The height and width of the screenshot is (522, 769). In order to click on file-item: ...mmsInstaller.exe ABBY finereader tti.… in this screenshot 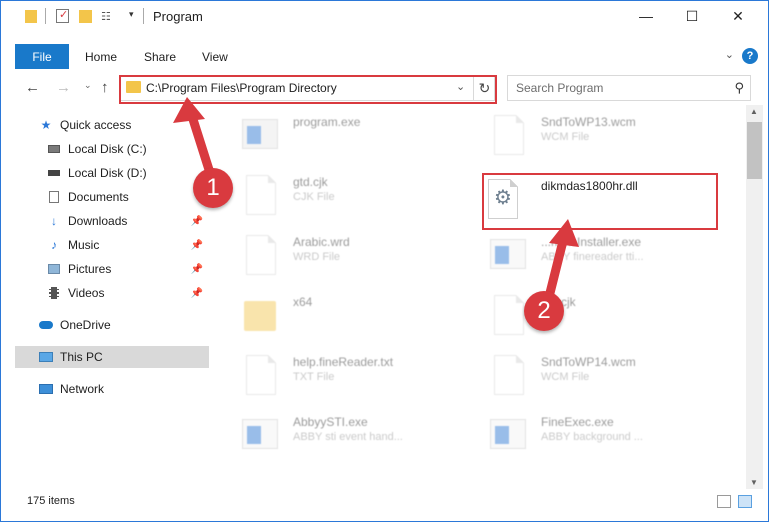, I will do `click(604, 257)`.